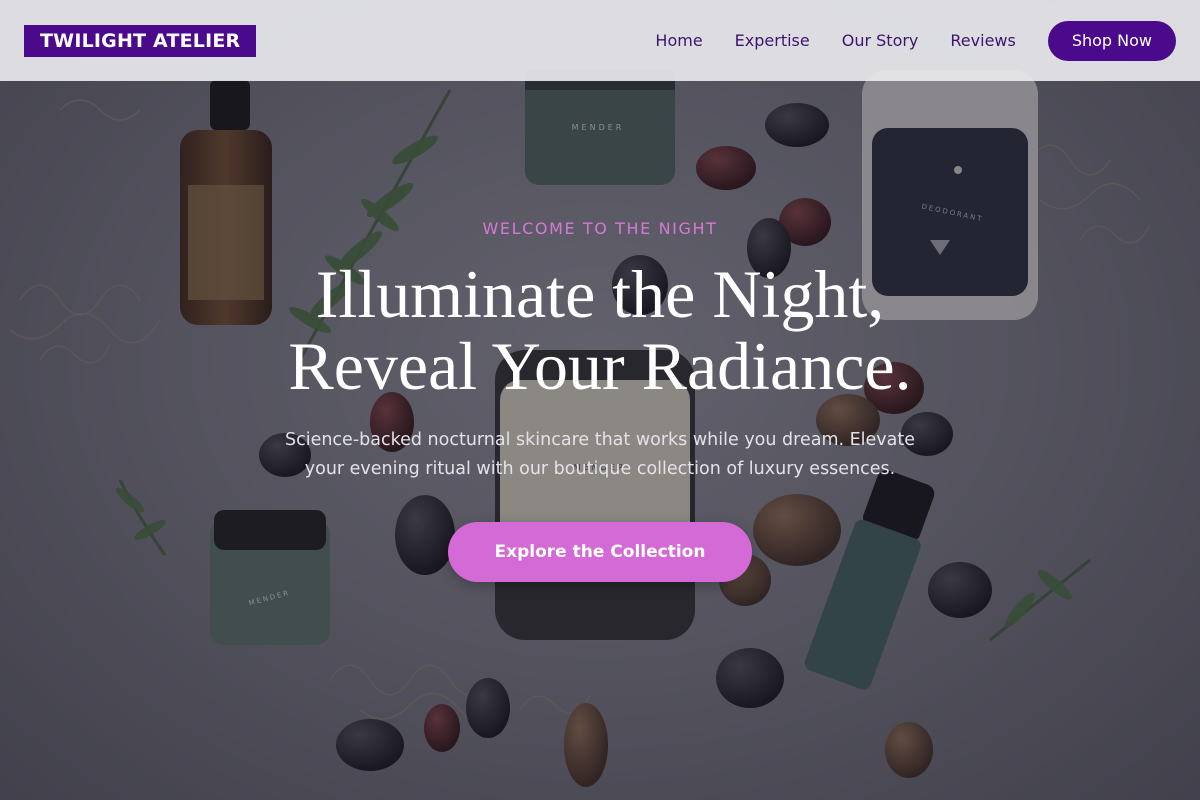 This screenshot has height=800, width=1200. Describe the element at coordinates (140, 40) in the screenshot. I see `brand-logo: TWILIGHT ATELIER` at that location.